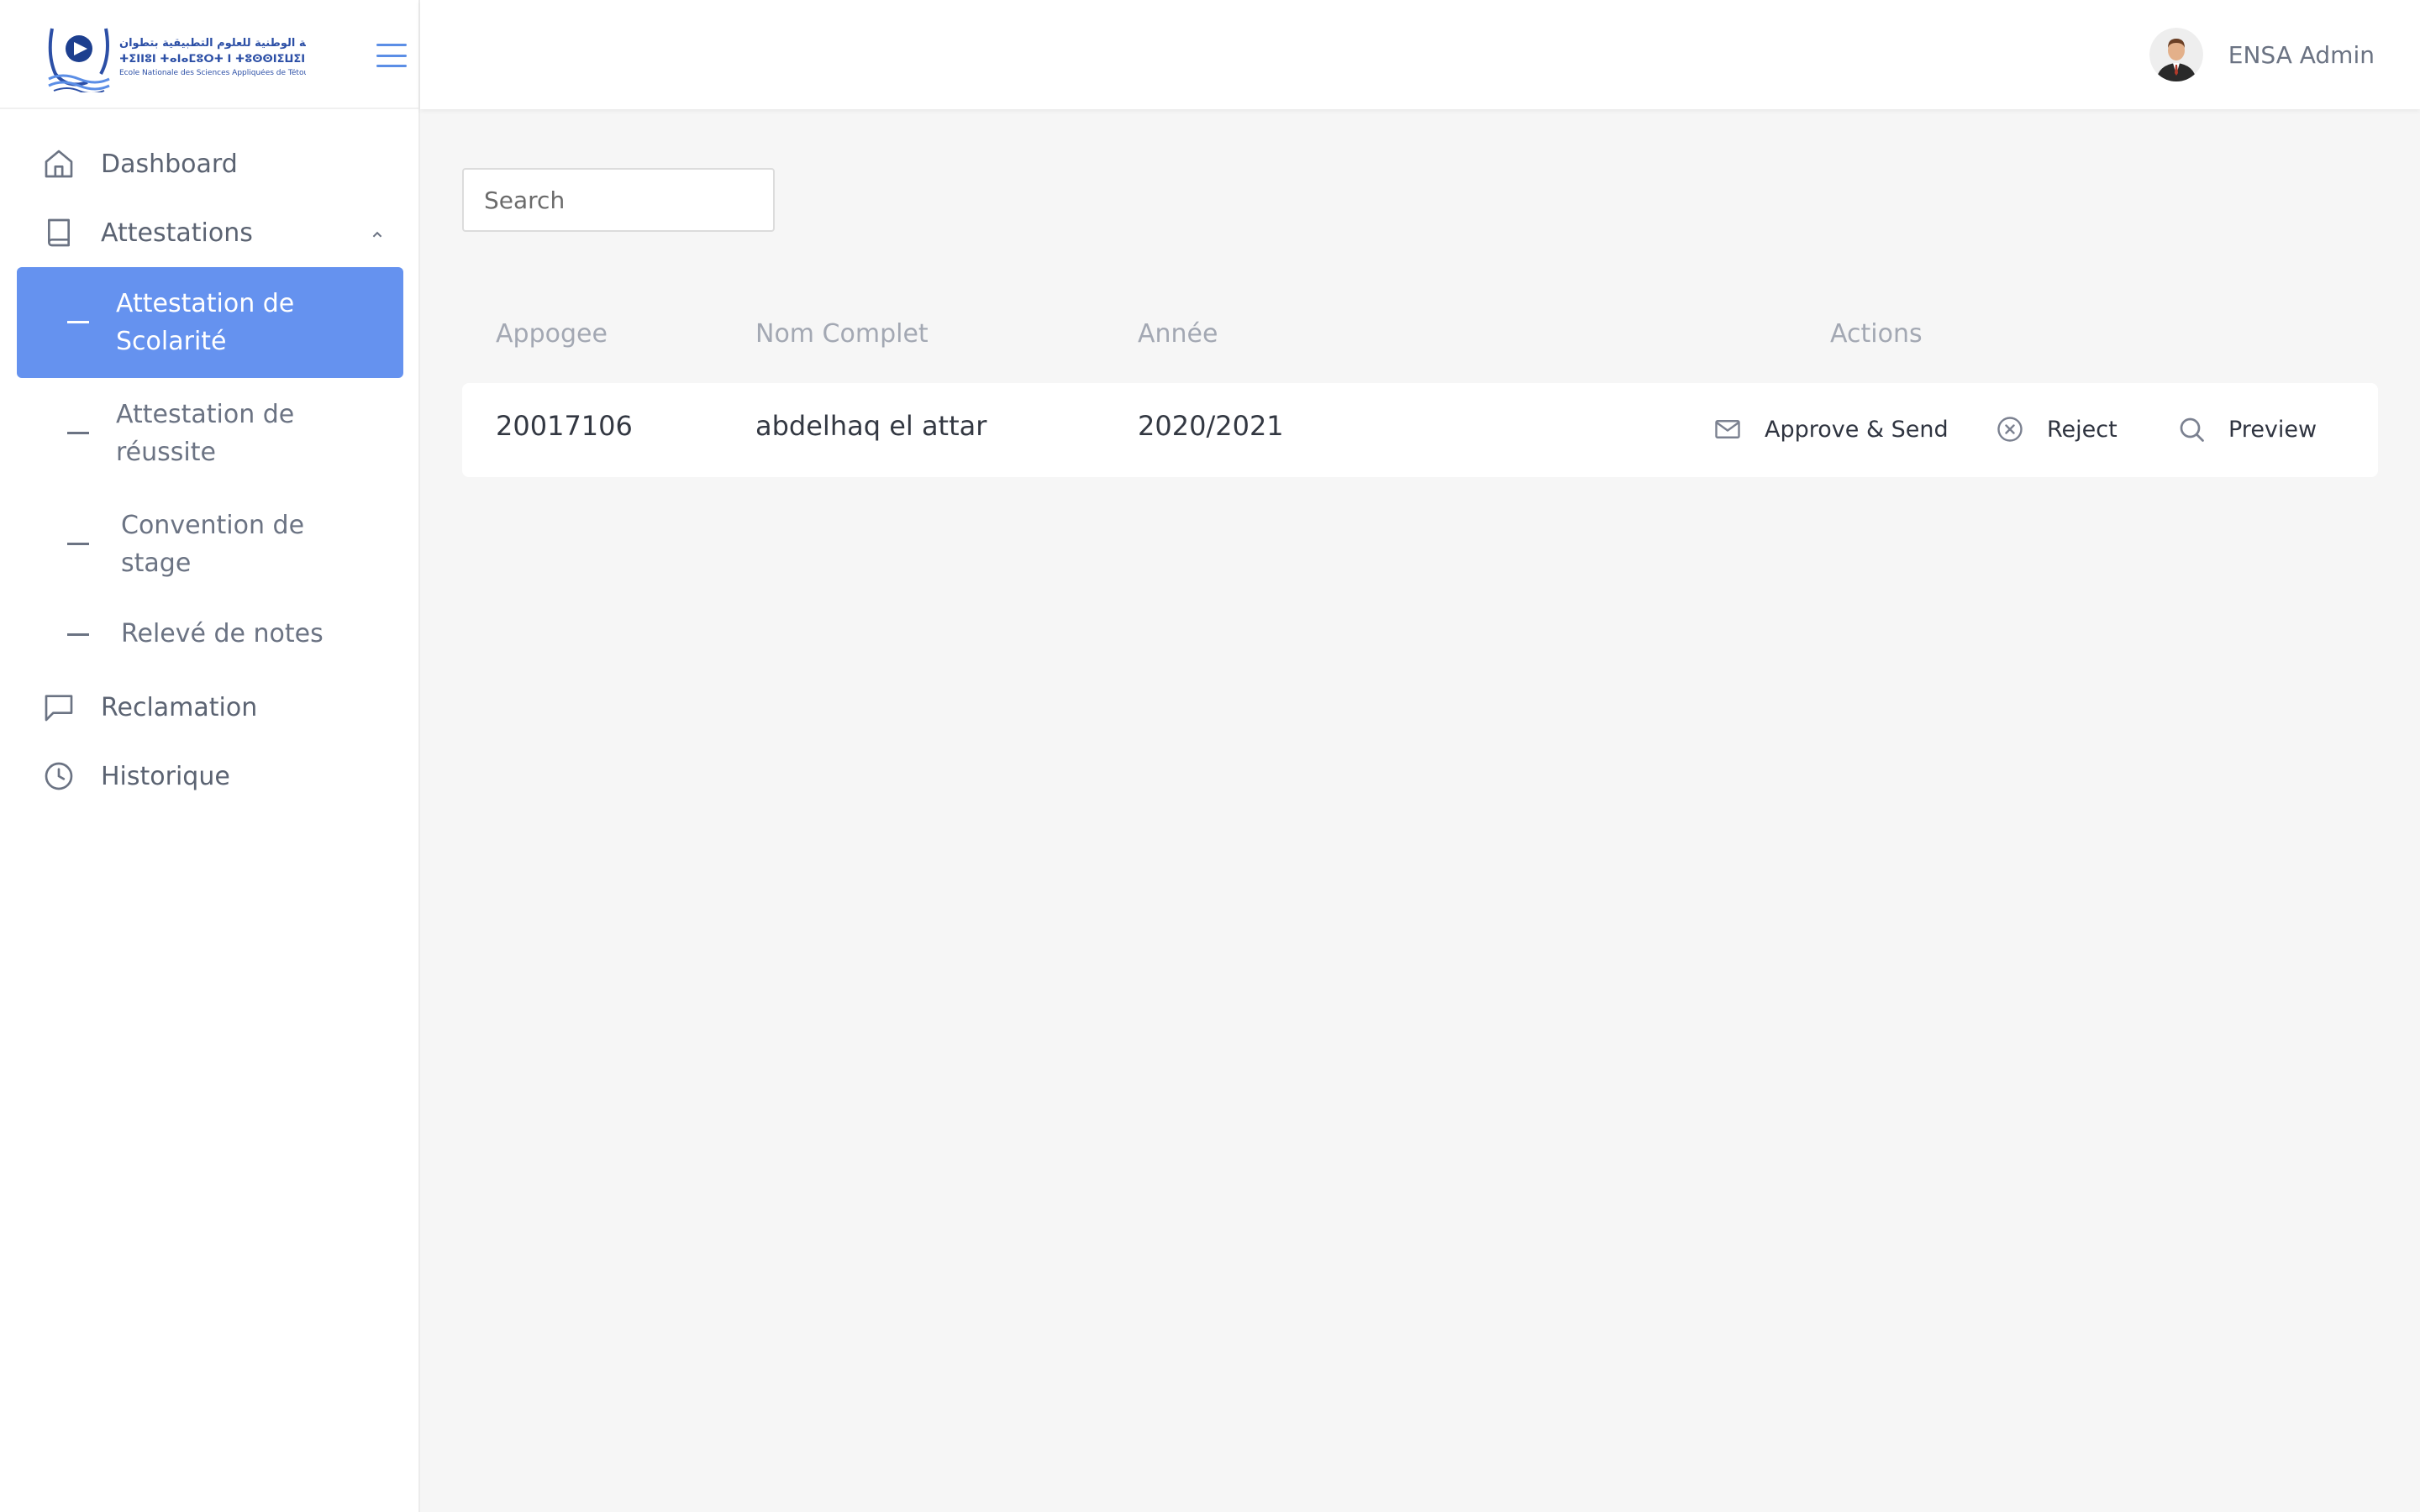 This screenshot has width=2420, height=1512. Describe the element at coordinates (842, 334) in the screenshot. I see `column-header-nom-complet: Nom Complet` at that location.